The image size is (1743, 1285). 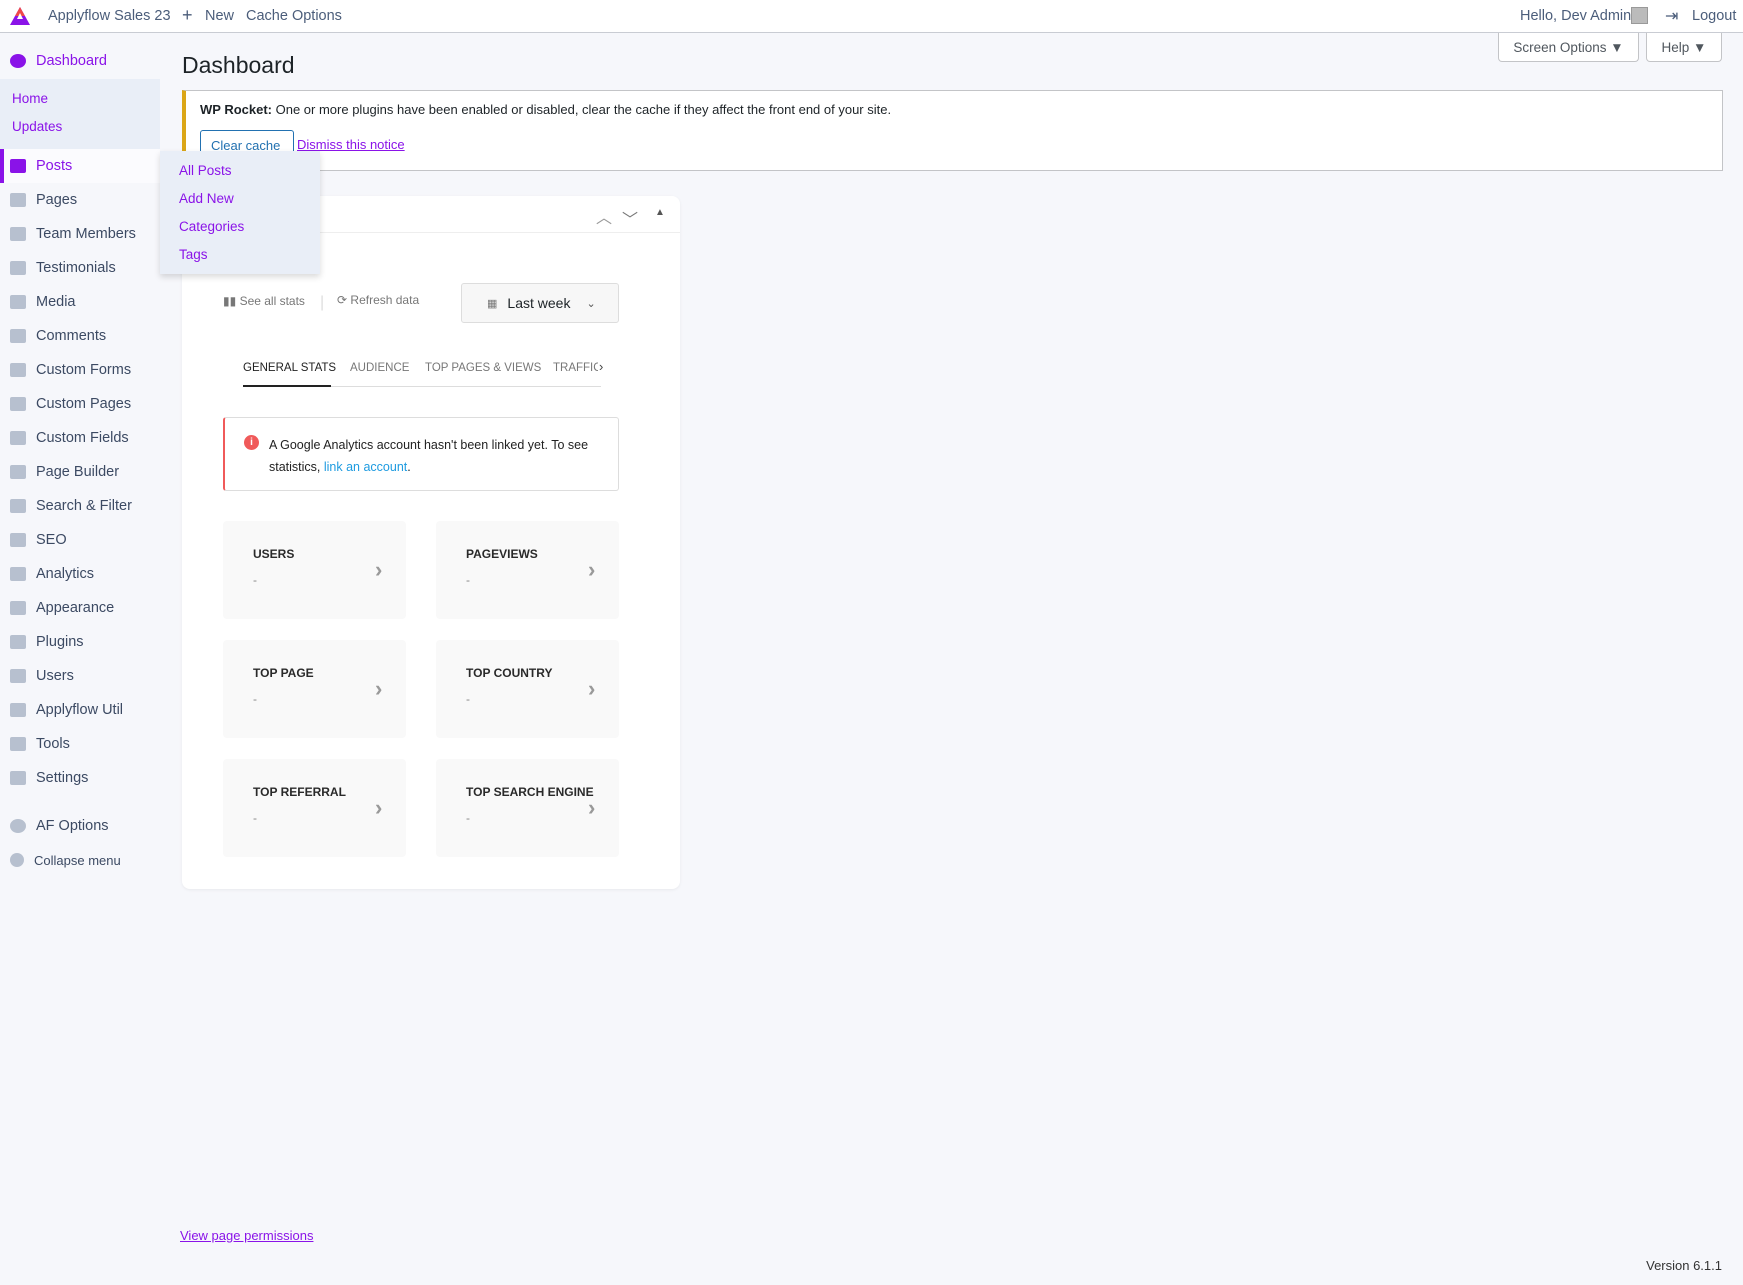 What do you see at coordinates (206, 198) in the screenshot?
I see `flyout-add-new: Add New` at bounding box center [206, 198].